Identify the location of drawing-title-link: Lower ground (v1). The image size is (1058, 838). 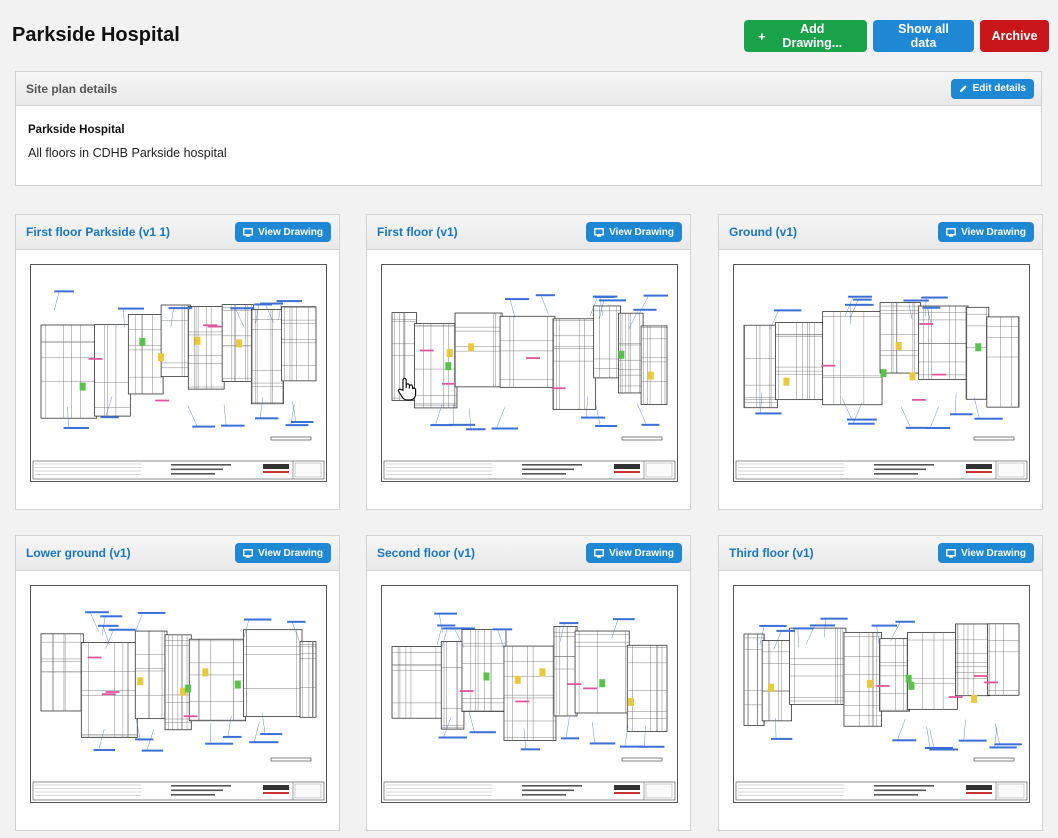
(78, 553).